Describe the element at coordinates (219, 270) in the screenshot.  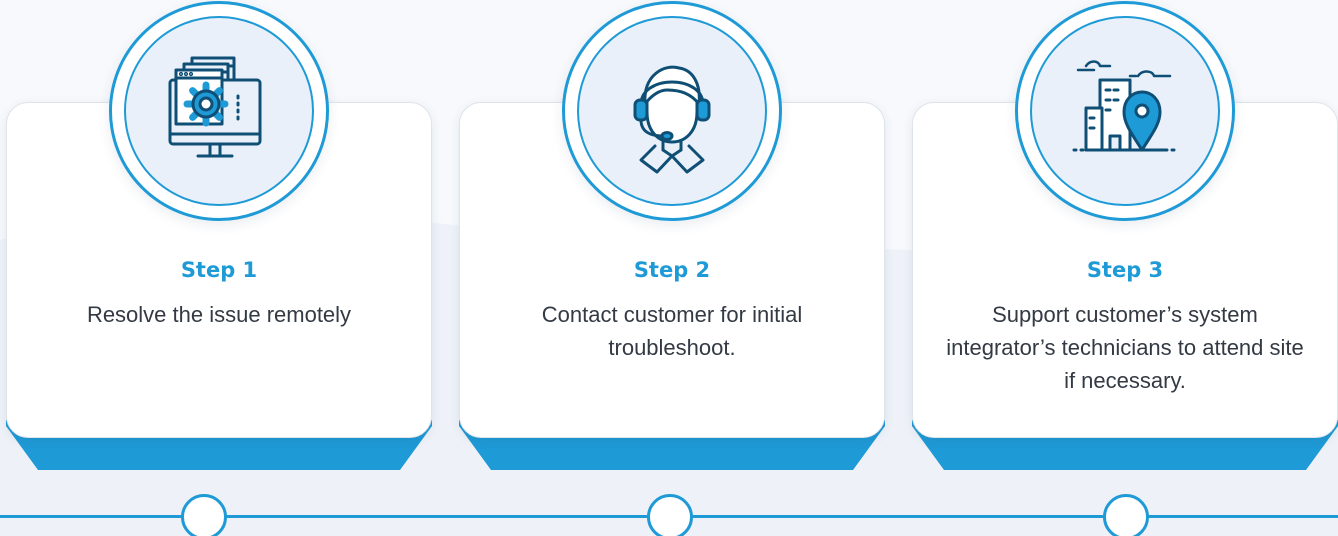
I see `step-1-title: Step 1` at that location.